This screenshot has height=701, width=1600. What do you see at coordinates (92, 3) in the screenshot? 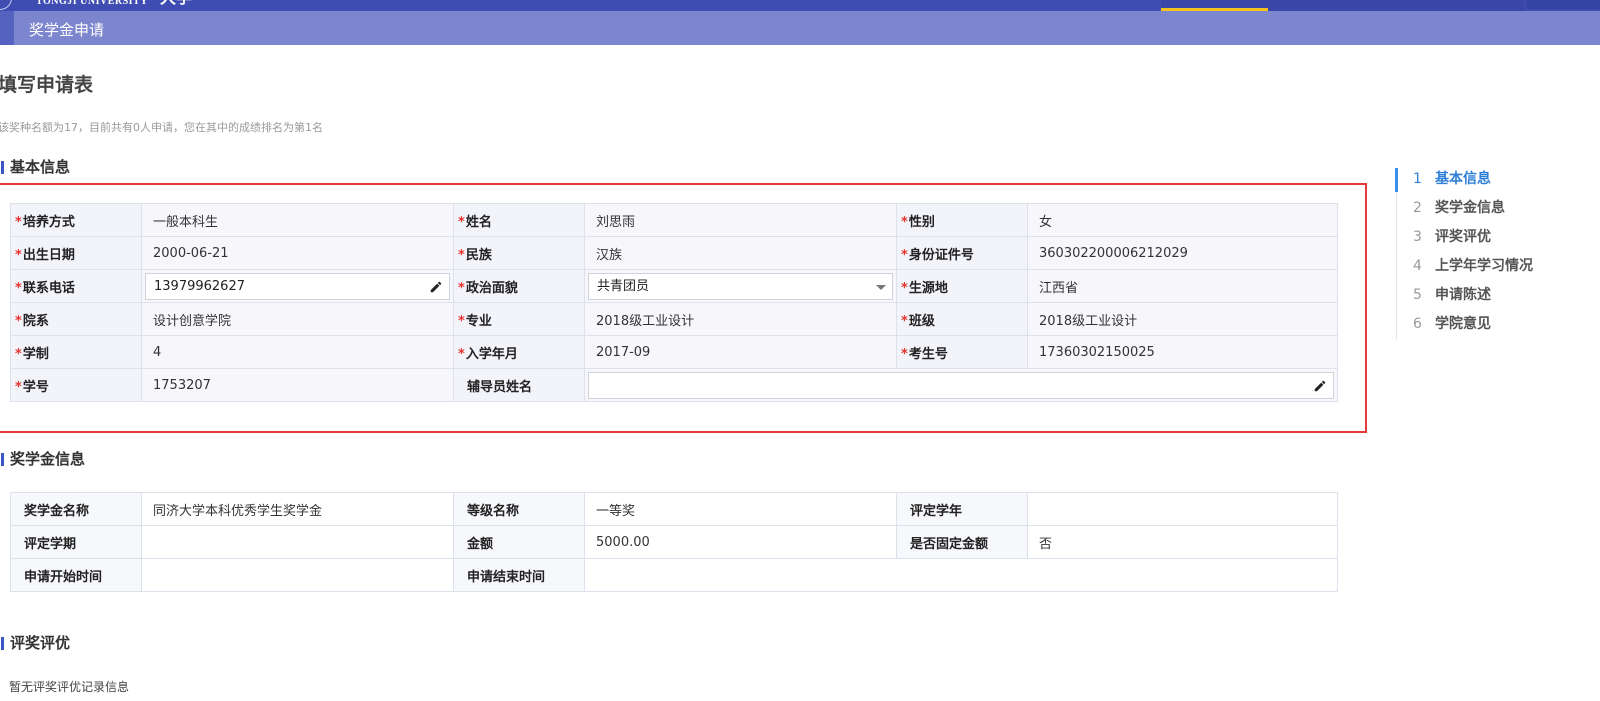
I see `university-name-en: TONGJI UNIVERSITY` at bounding box center [92, 3].